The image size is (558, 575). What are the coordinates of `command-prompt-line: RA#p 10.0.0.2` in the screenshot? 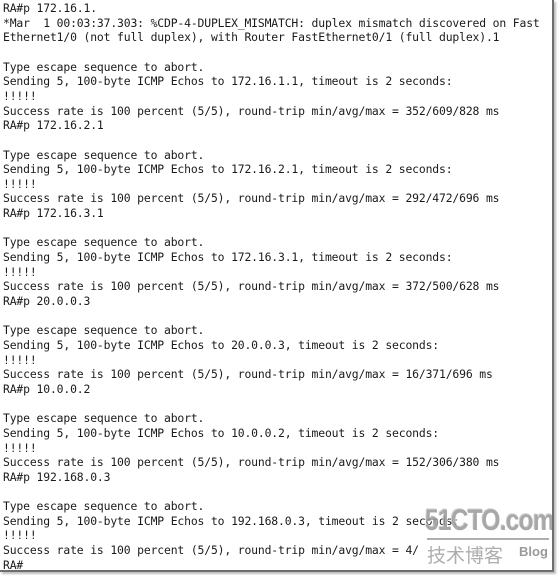 It's located at (47, 388).